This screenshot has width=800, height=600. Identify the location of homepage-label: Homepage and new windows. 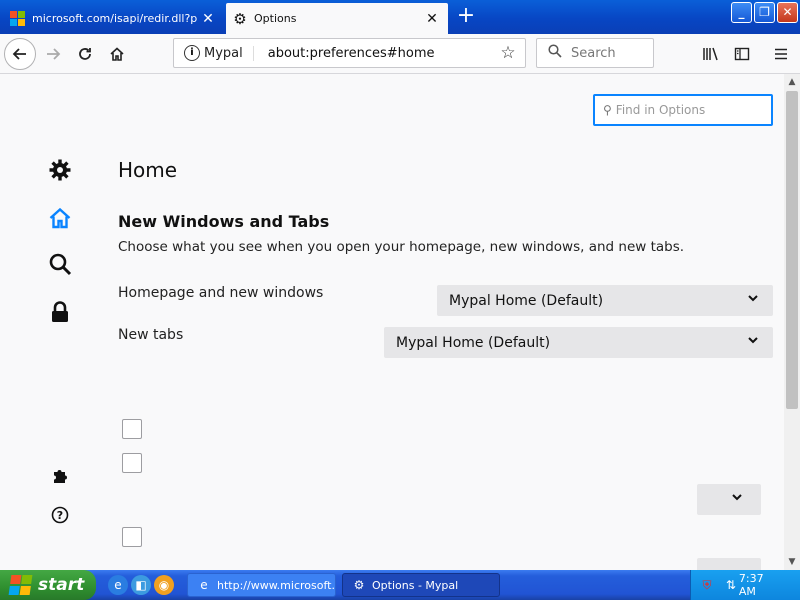
(221, 293).